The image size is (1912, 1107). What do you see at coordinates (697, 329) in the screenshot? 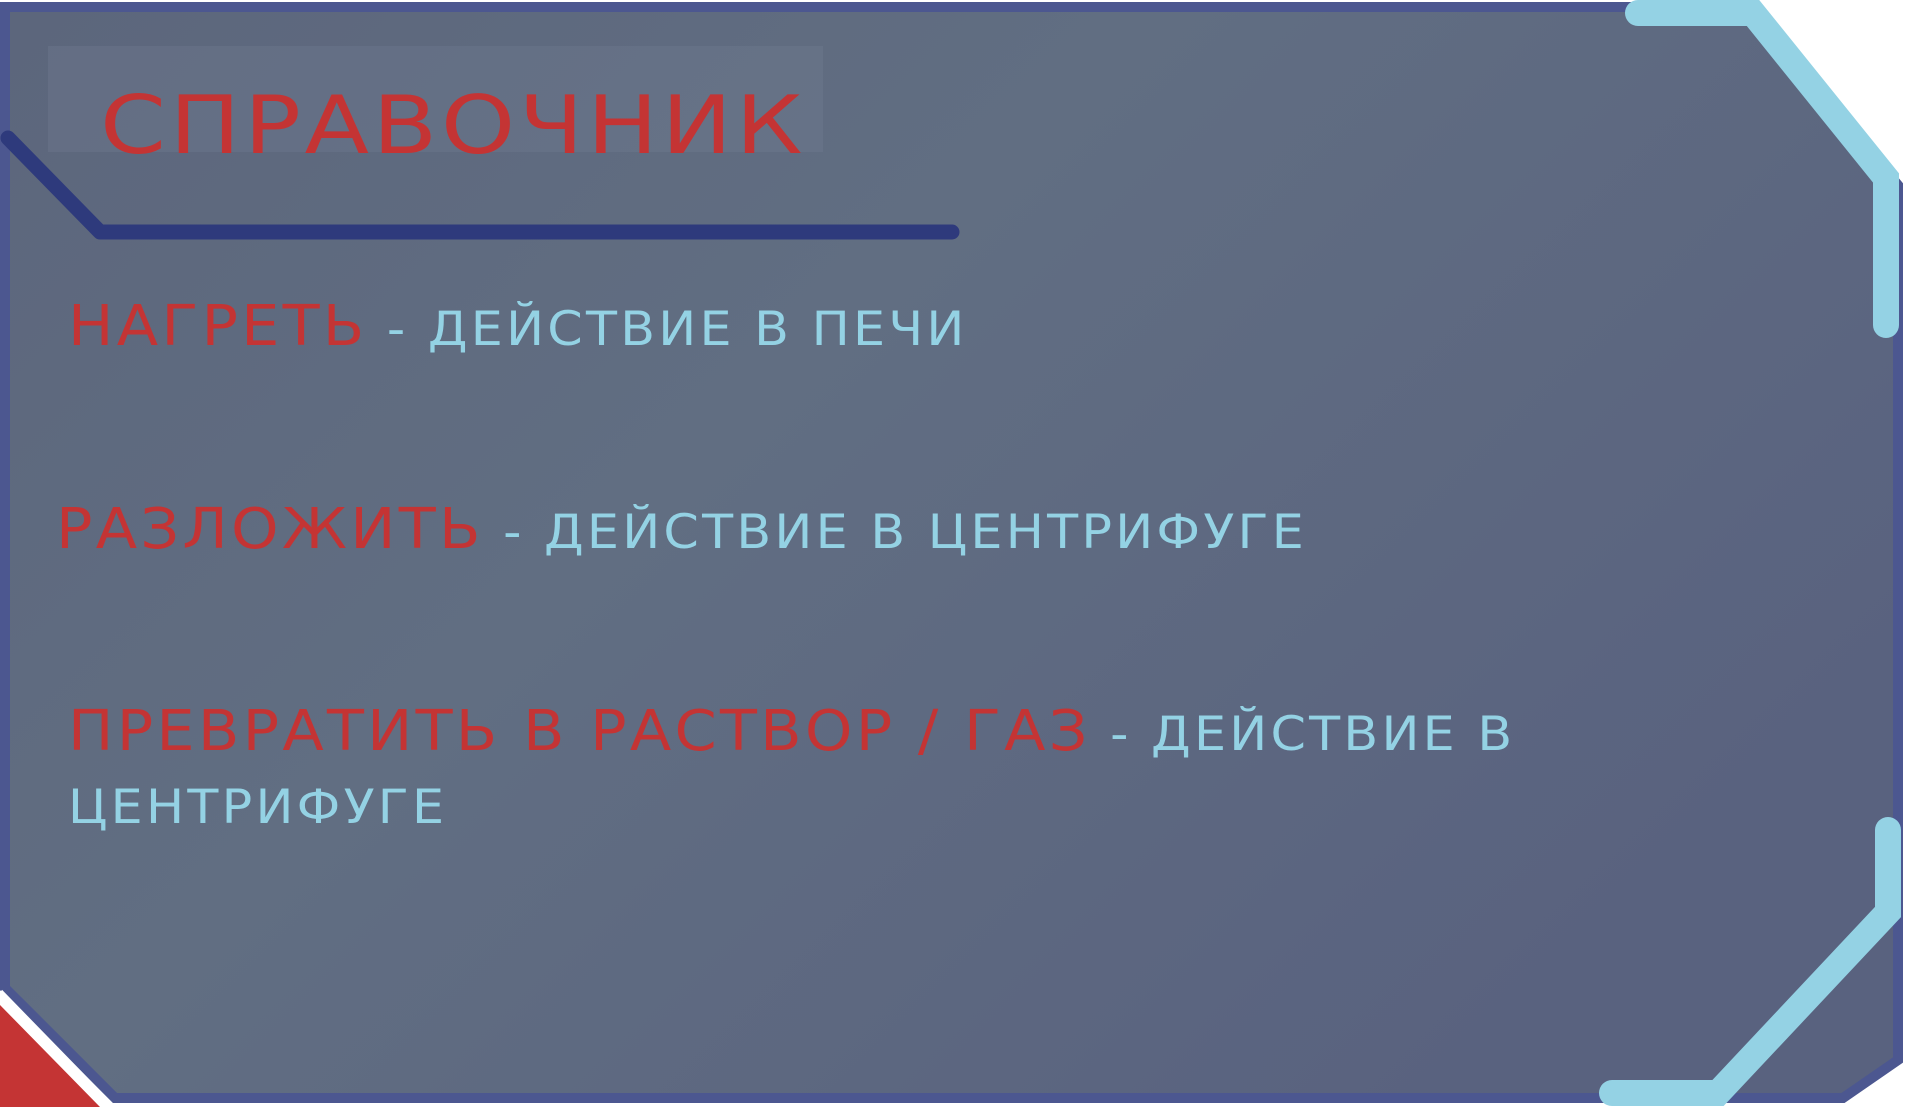
I see `entry-description: ДЕЙСТВИЕ В ПЕЧИ` at bounding box center [697, 329].